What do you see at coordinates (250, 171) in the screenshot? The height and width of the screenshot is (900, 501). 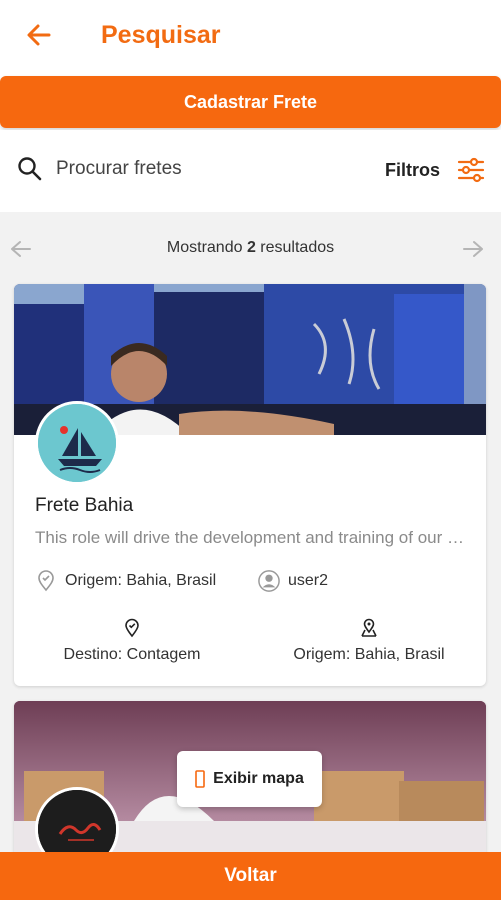 I see `search-bar: Procurar fretes Filtros` at bounding box center [250, 171].